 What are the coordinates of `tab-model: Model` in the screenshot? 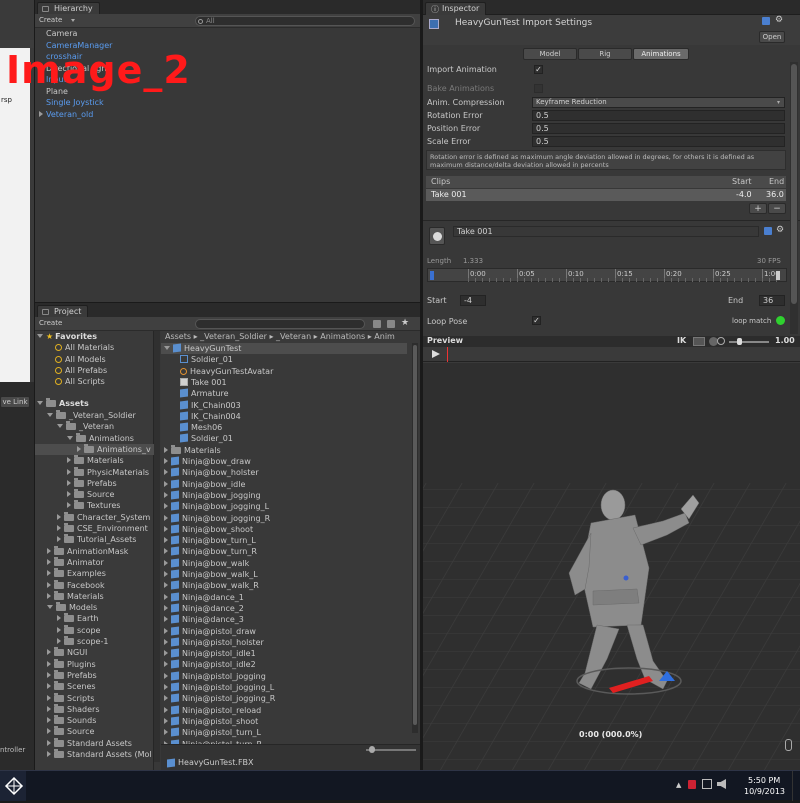 It's located at (550, 54).